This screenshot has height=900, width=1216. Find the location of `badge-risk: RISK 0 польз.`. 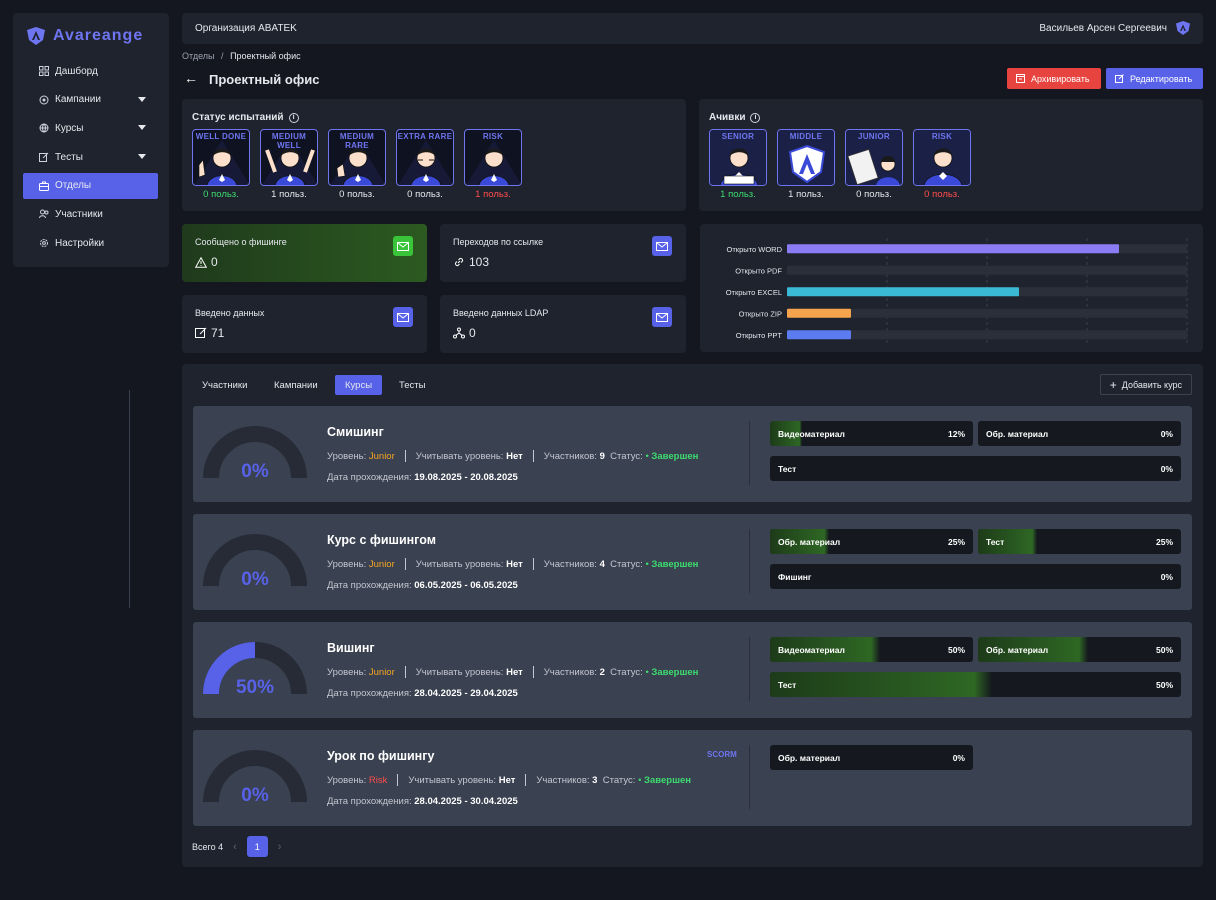

badge-risk: RISK 0 польз. is located at coordinates (942, 164).